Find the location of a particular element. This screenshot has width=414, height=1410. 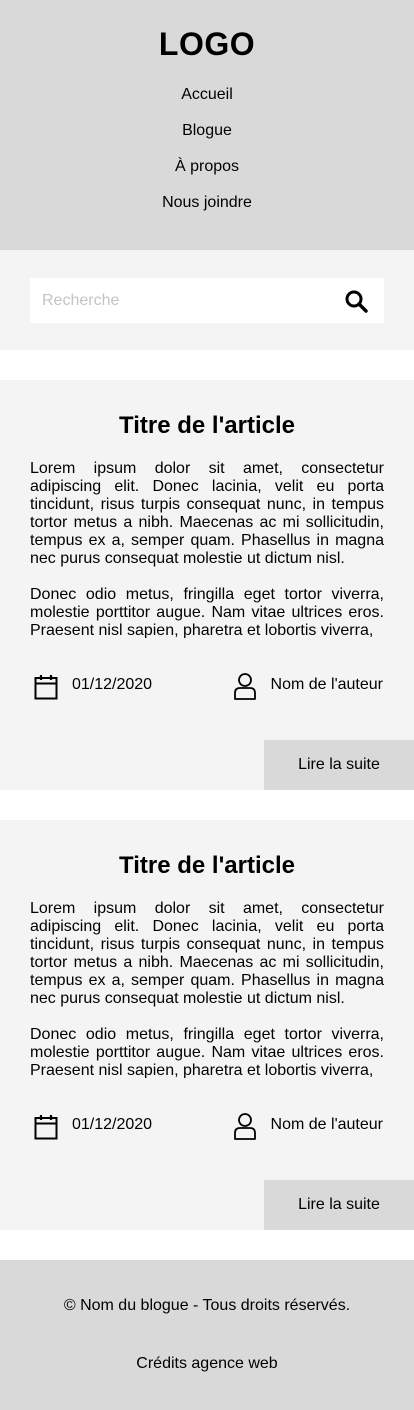

search-box is located at coordinates (207, 300).